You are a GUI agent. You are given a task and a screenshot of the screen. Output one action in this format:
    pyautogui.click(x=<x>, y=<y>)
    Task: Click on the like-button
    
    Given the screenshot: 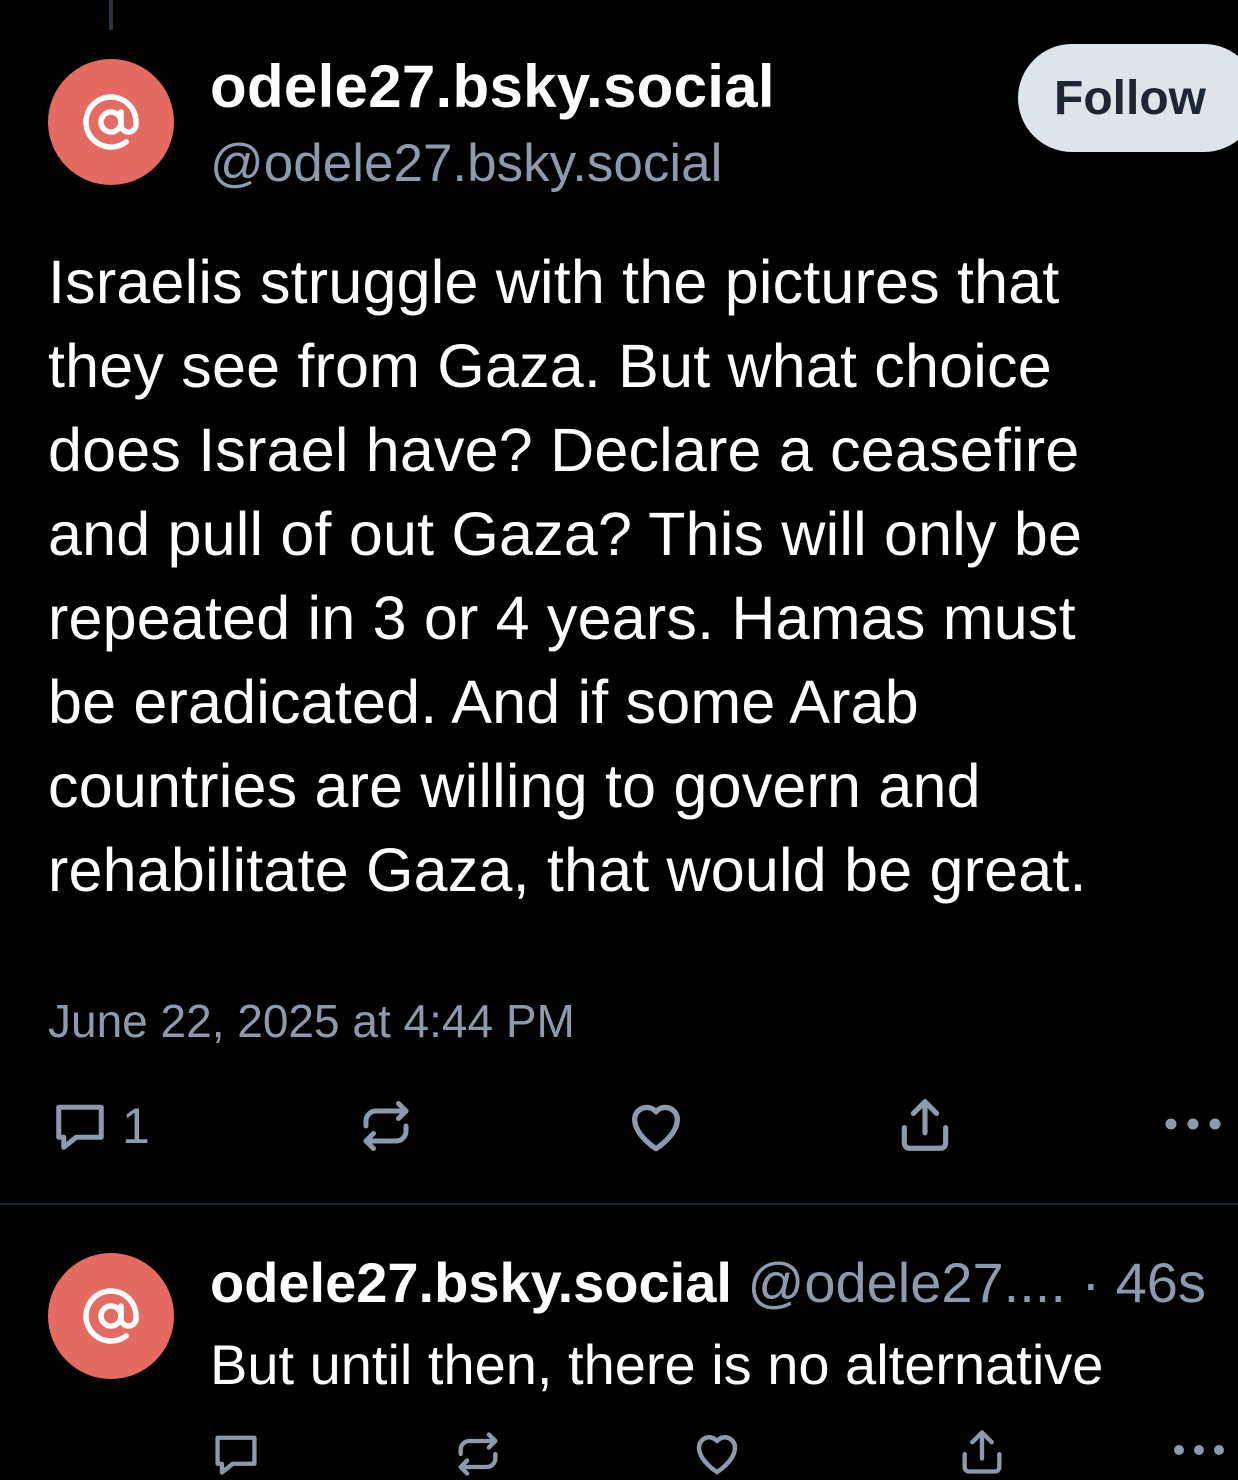 What is the action you would take?
    pyautogui.click(x=656, y=1126)
    